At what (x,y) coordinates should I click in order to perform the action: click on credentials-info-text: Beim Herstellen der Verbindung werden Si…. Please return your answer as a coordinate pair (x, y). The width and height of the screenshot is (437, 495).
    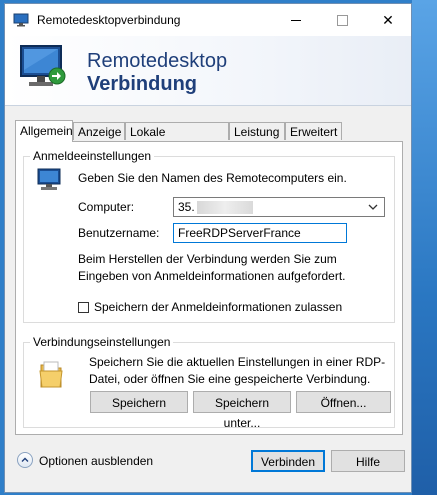
    Looking at the image, I should click on (212, 267).